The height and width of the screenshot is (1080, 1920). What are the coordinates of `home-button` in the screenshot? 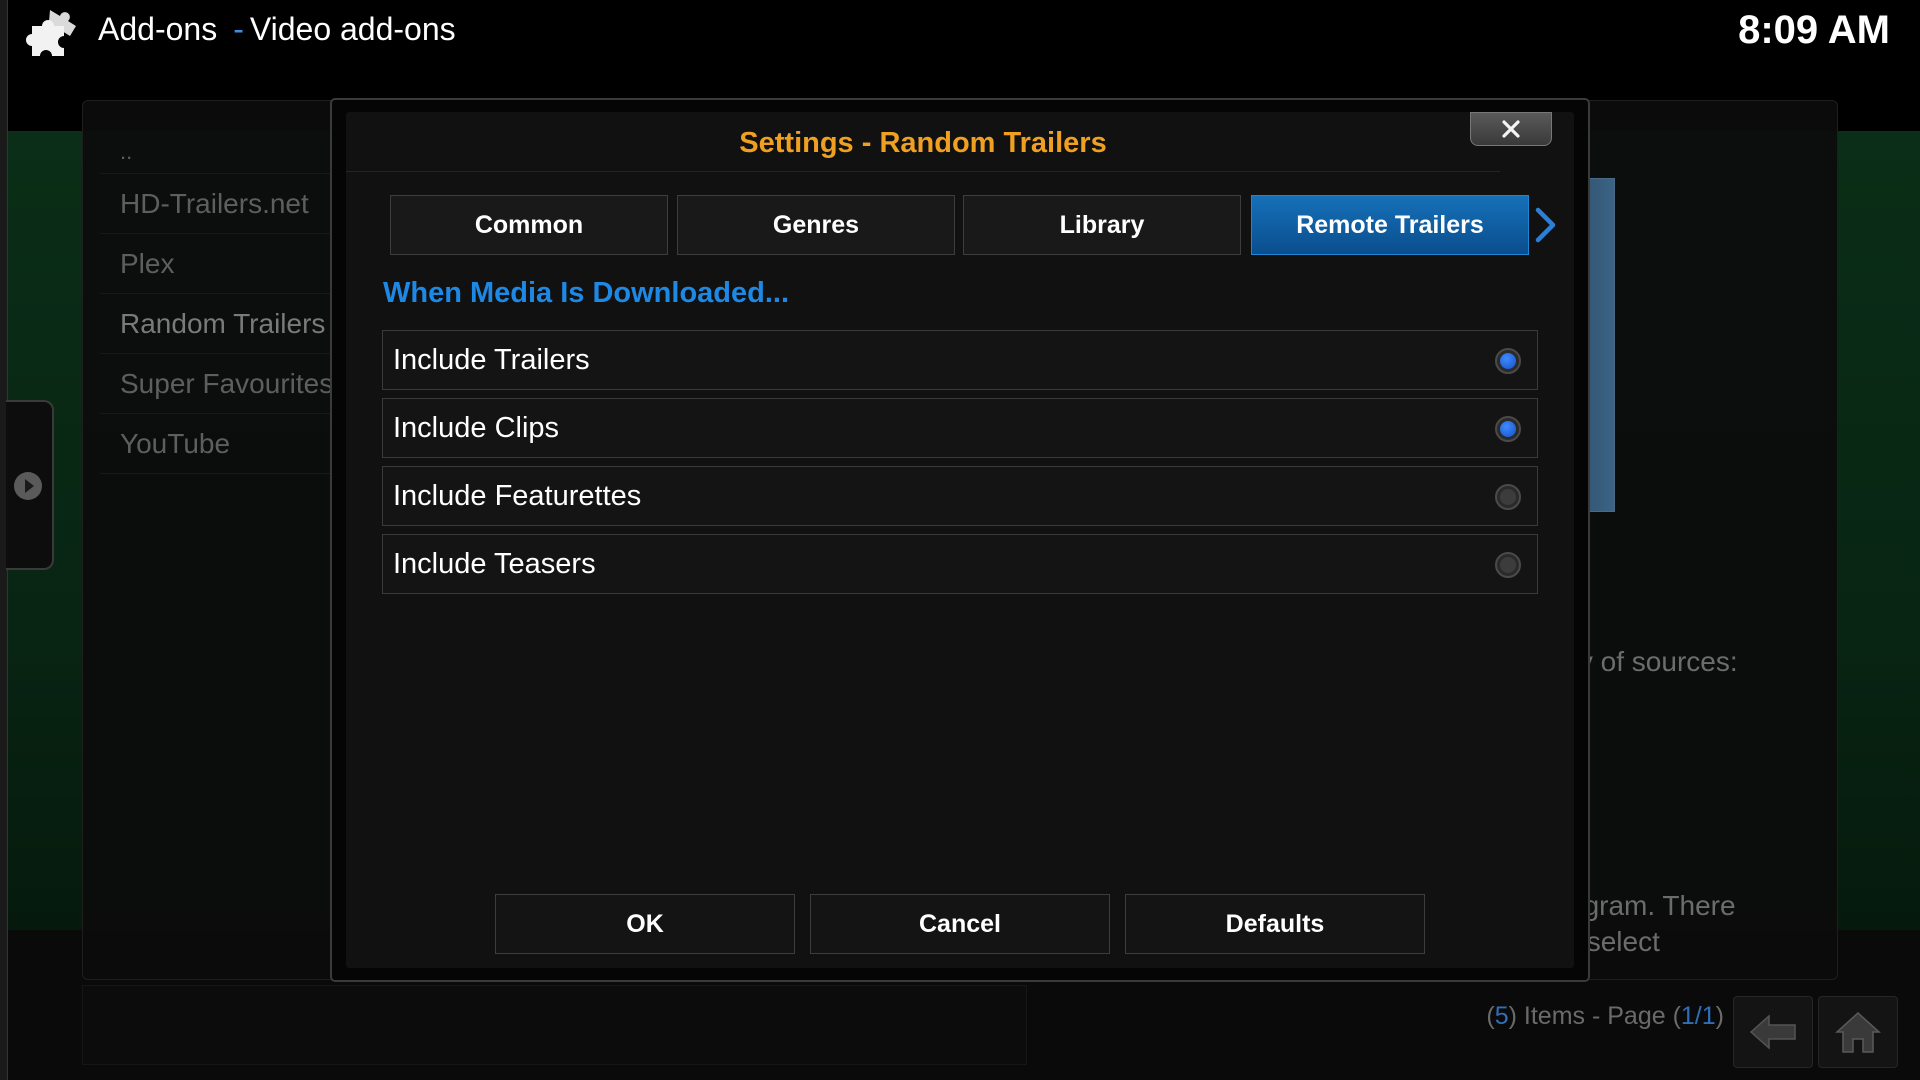 It's located at (1858, 1032).